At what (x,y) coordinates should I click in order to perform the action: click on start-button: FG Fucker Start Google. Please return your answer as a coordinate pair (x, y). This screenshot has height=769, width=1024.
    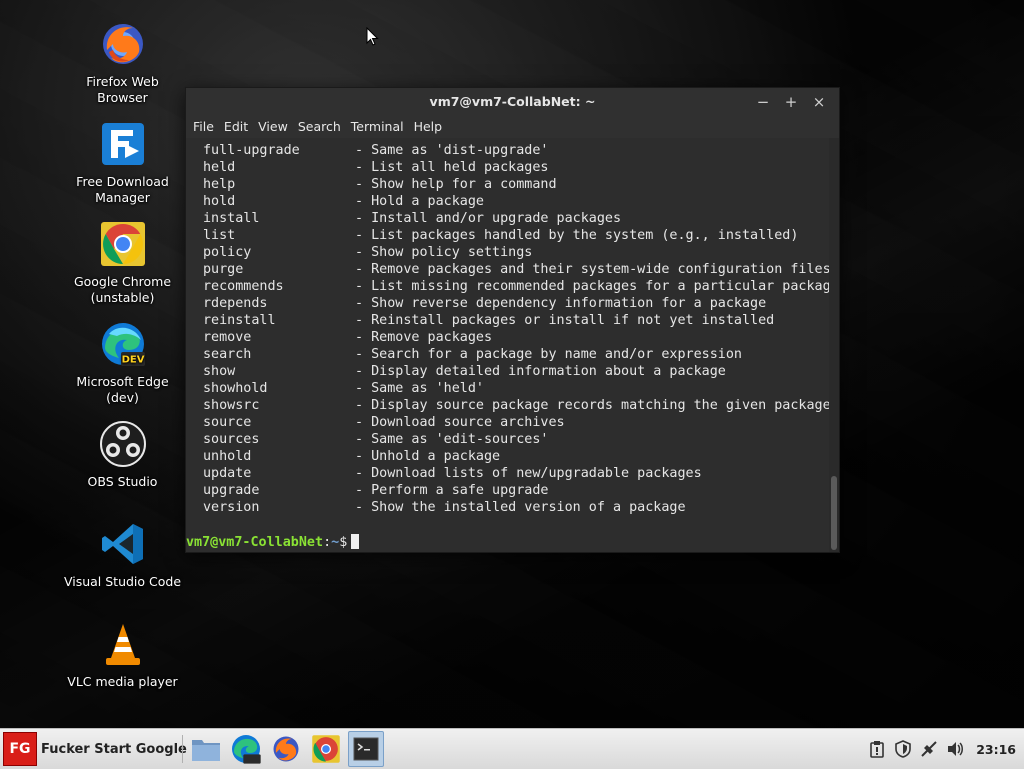
    Looking at the image, I should click on (95, 749).